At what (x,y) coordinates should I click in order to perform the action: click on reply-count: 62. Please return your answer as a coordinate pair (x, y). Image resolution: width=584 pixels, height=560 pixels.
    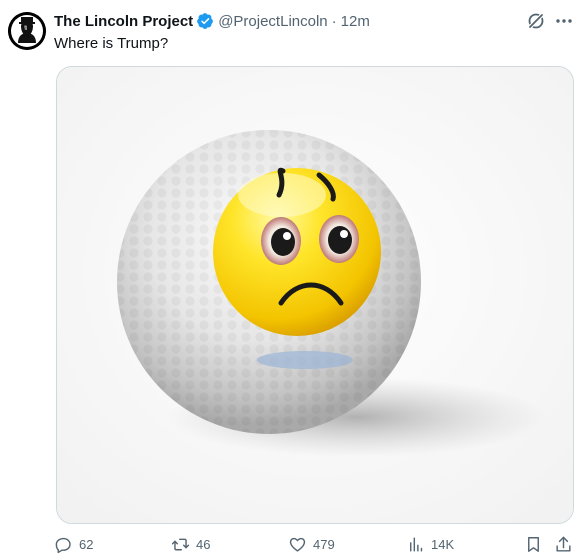
    Looking at the image, I should click on (86, 544).